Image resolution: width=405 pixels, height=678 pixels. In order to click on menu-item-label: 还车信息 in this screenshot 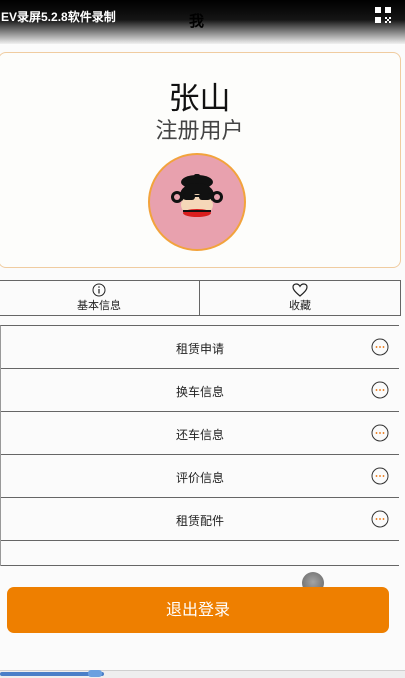, I will do `click(199, 435)`.